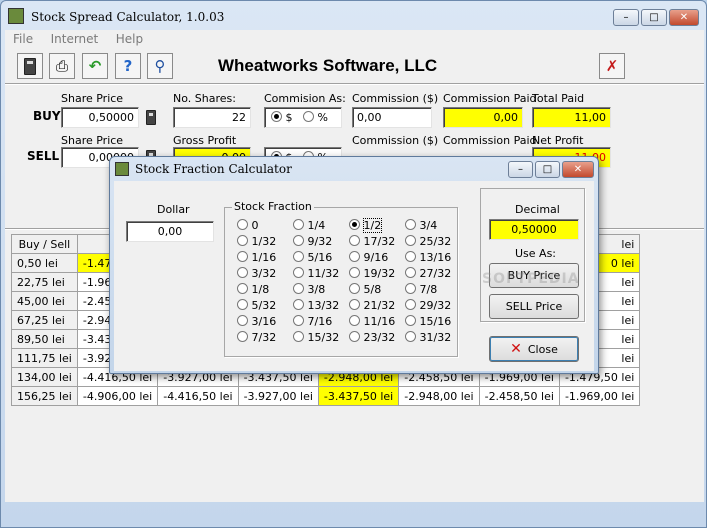 The height and width of the screenshot is (528, 707). Describe the element at coordinates (312, 241) in the screenshot. I see `fraction-option: 9/32` at that location.